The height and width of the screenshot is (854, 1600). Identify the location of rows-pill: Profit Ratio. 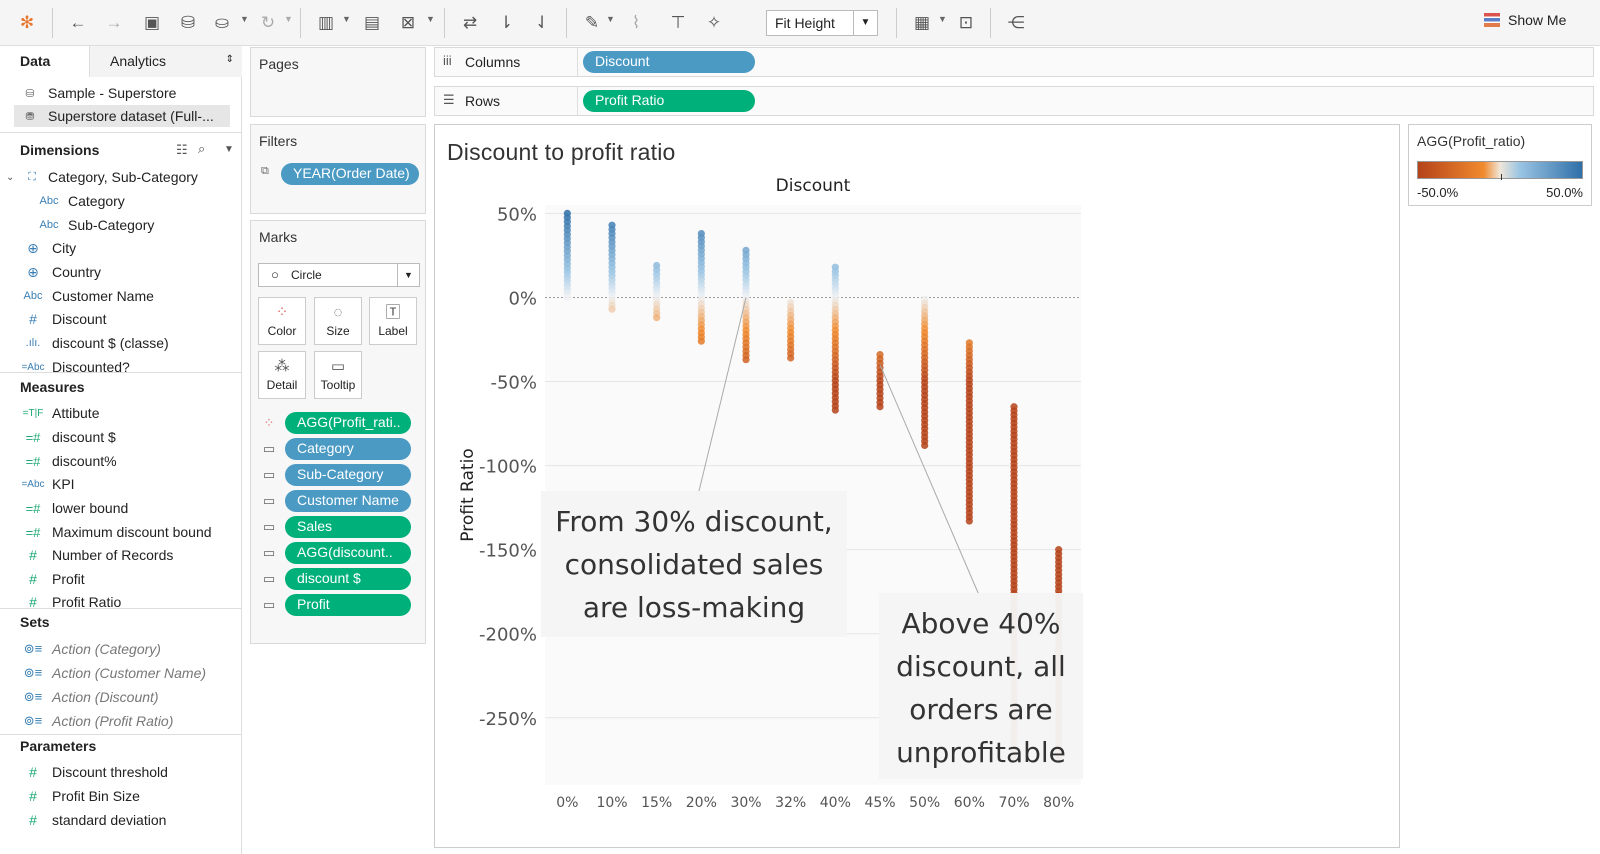
(669, 101).